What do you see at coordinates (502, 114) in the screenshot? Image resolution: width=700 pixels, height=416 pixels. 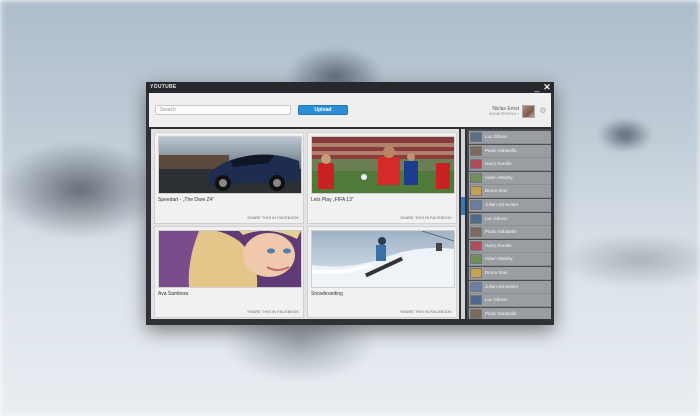 I see `show-profile-link: SHOW PROFILE >` at bounding box center [502, 114].